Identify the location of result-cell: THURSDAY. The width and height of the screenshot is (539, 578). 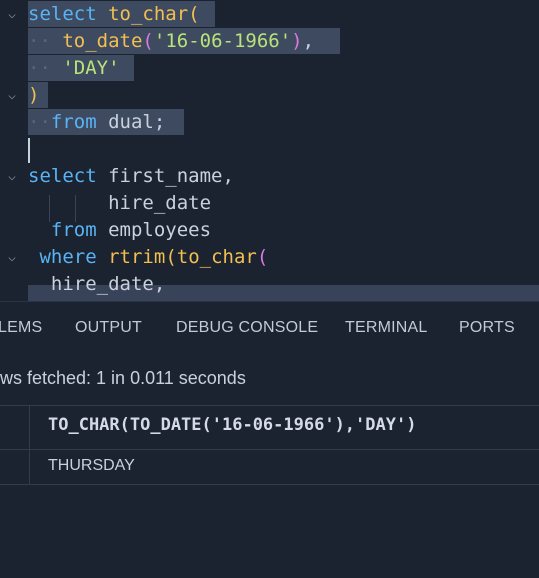
(91, 466).